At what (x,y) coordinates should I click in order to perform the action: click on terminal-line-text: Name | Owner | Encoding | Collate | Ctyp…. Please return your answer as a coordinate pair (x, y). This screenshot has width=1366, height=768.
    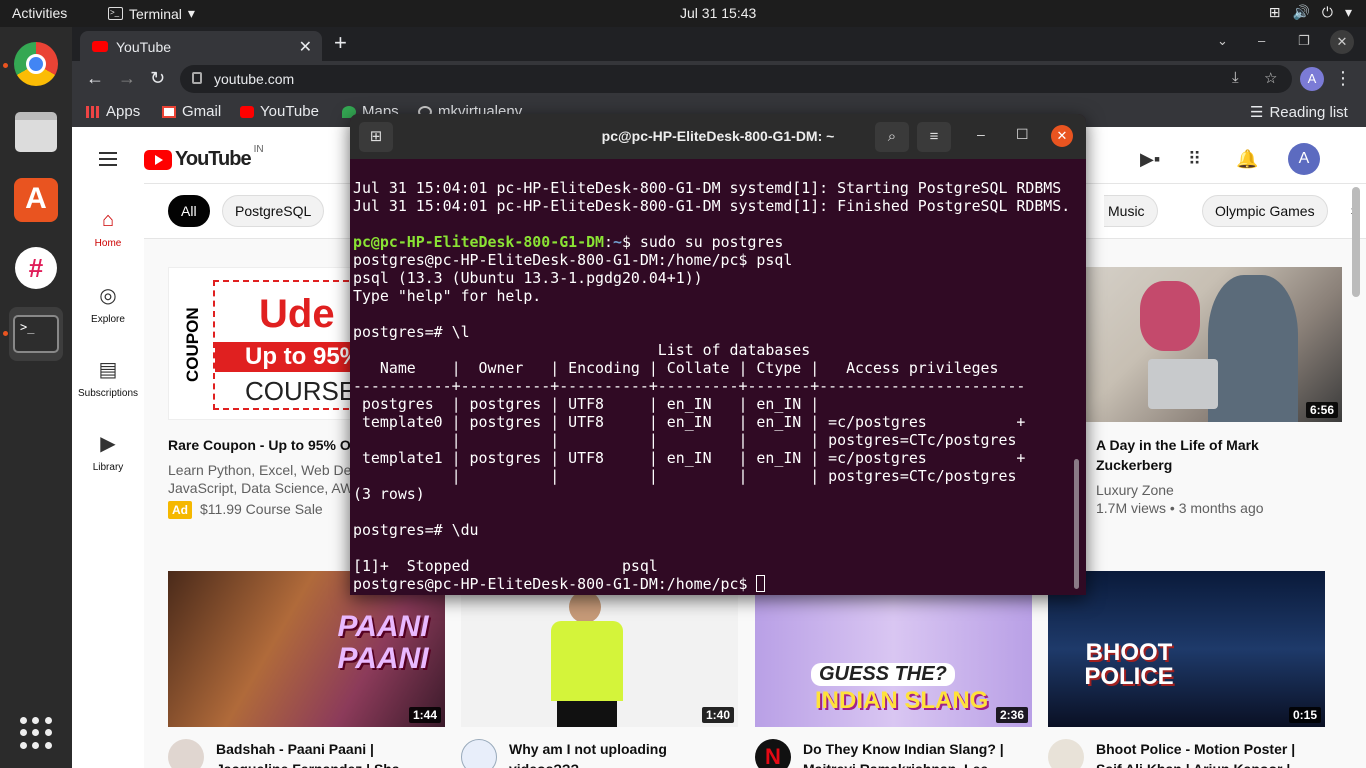
    Looking at the image, I should click on (676, 368).